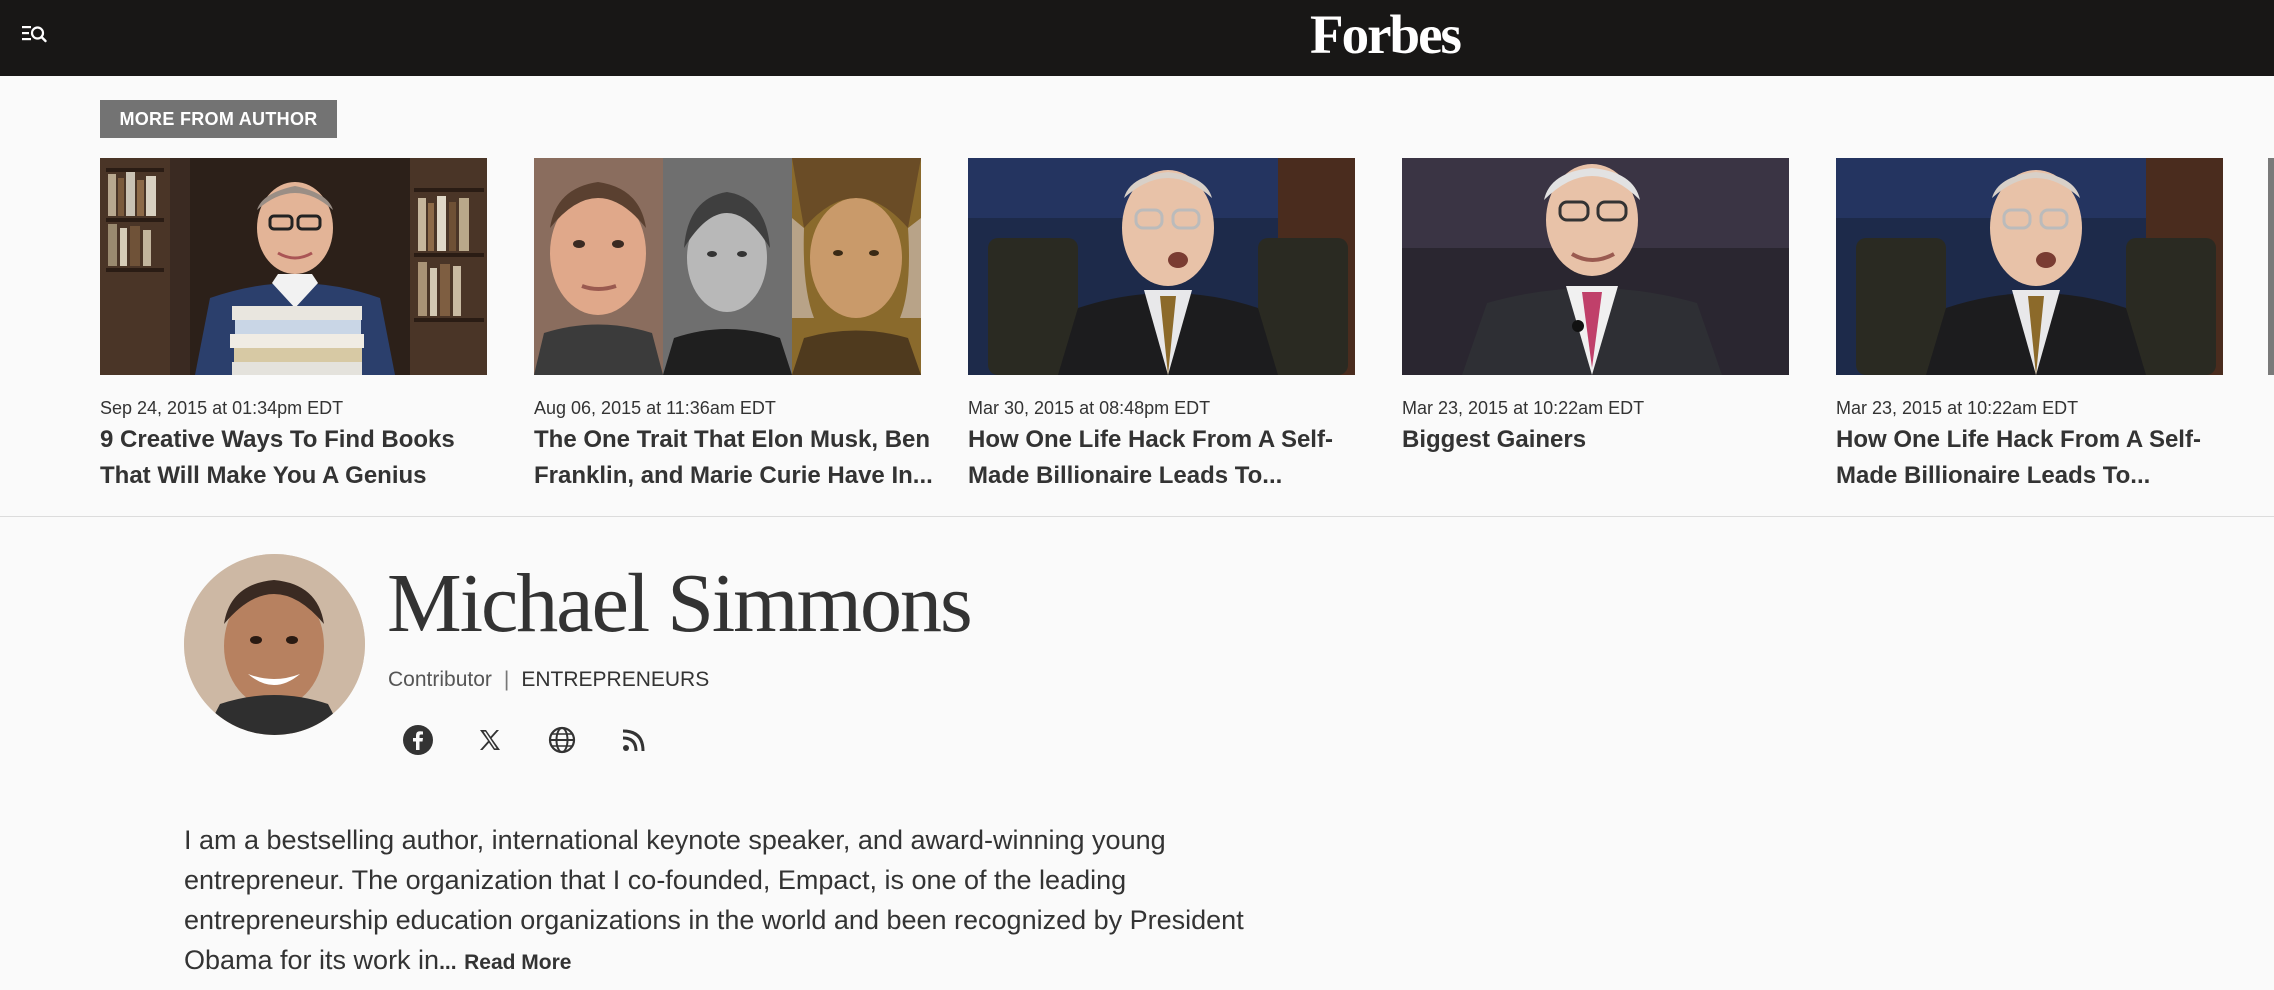 This screenshot has width=2274, height=990. Describe the element at coordinates (1602, 458) in the screenshot. I see `article-title: Biggest Gainers` at that location.